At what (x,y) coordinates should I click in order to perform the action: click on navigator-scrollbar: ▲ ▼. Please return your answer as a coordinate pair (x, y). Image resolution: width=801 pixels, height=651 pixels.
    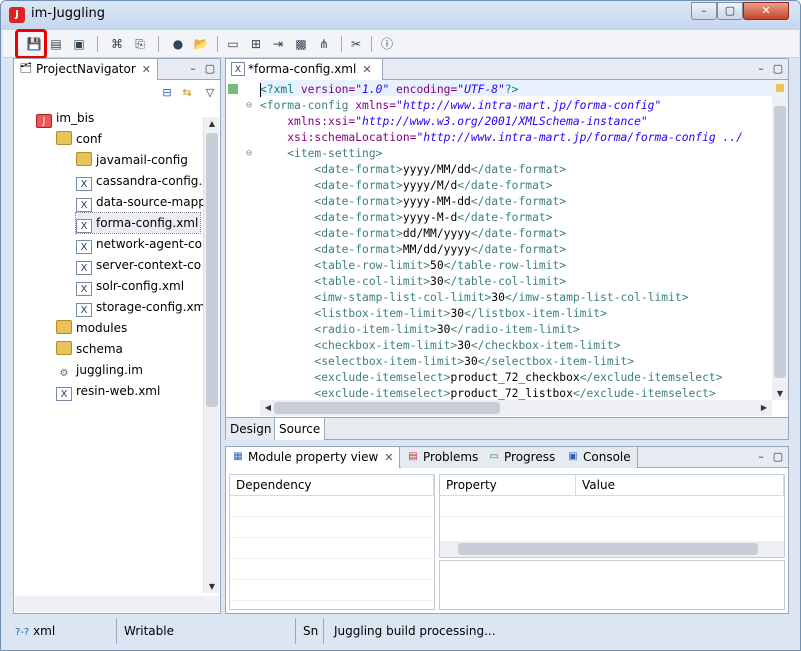
    Looking at the image, I should click on (211, 355).